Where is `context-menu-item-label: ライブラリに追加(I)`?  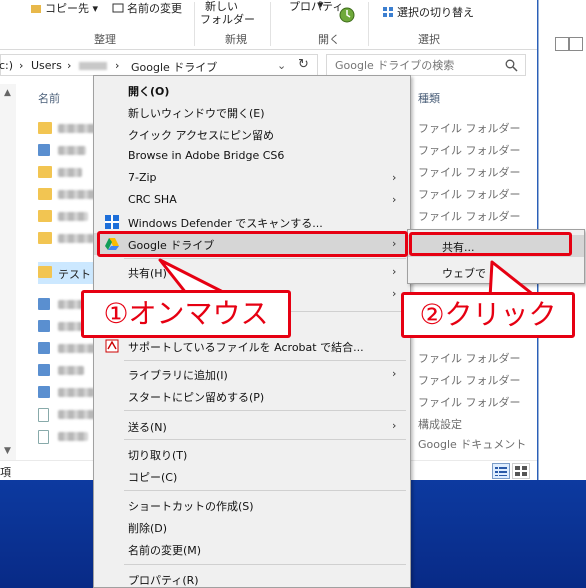
context-menu-item-label: ライブラリに追加(I) is located at coordinates (178, 375).